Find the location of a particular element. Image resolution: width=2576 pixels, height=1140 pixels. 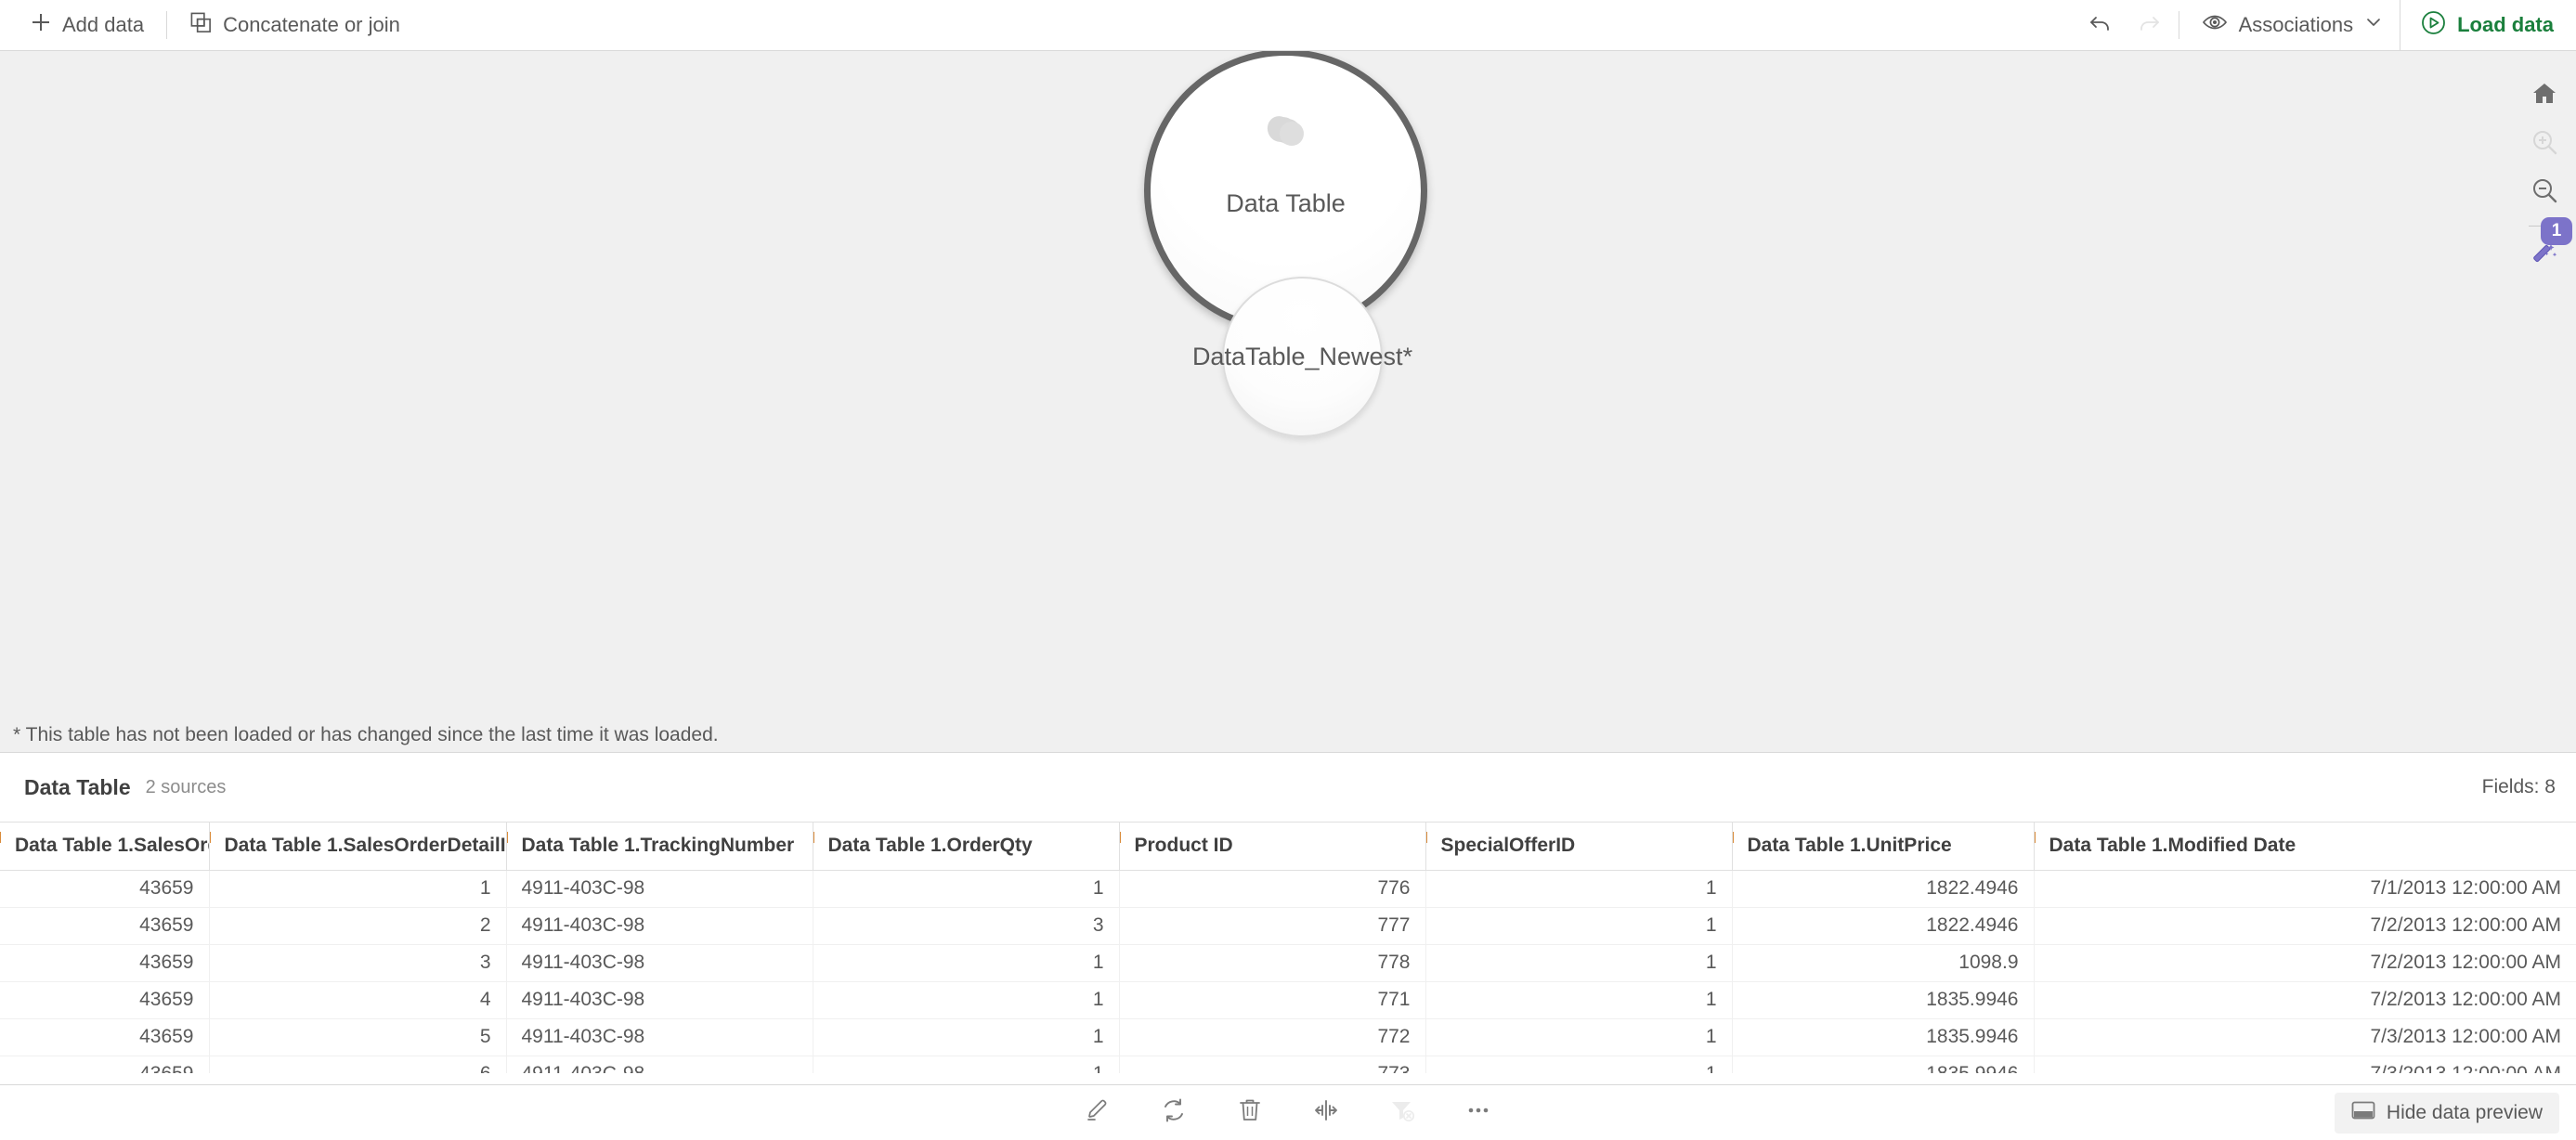

table-cell: 771 is located at coordinates (1271, 1000).